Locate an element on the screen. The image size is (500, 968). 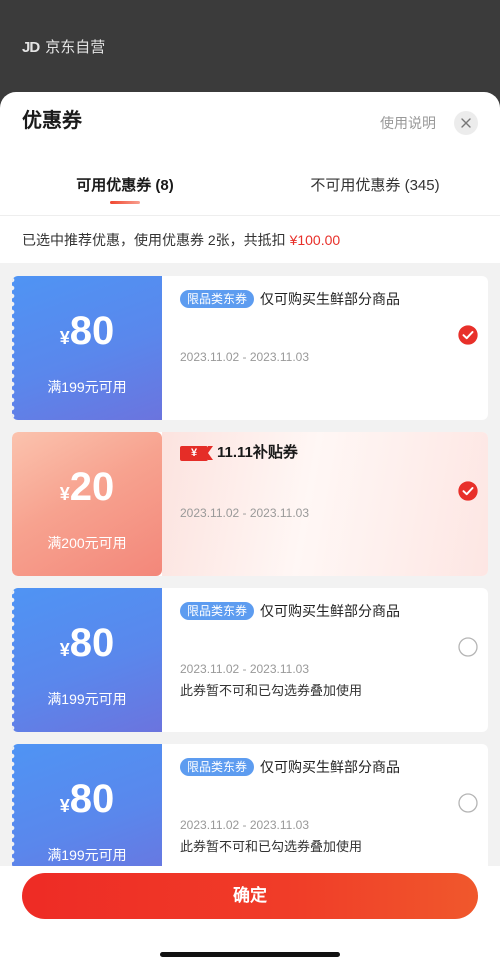
store-header: JD 京东自营 is located at coordinates (63, 48).